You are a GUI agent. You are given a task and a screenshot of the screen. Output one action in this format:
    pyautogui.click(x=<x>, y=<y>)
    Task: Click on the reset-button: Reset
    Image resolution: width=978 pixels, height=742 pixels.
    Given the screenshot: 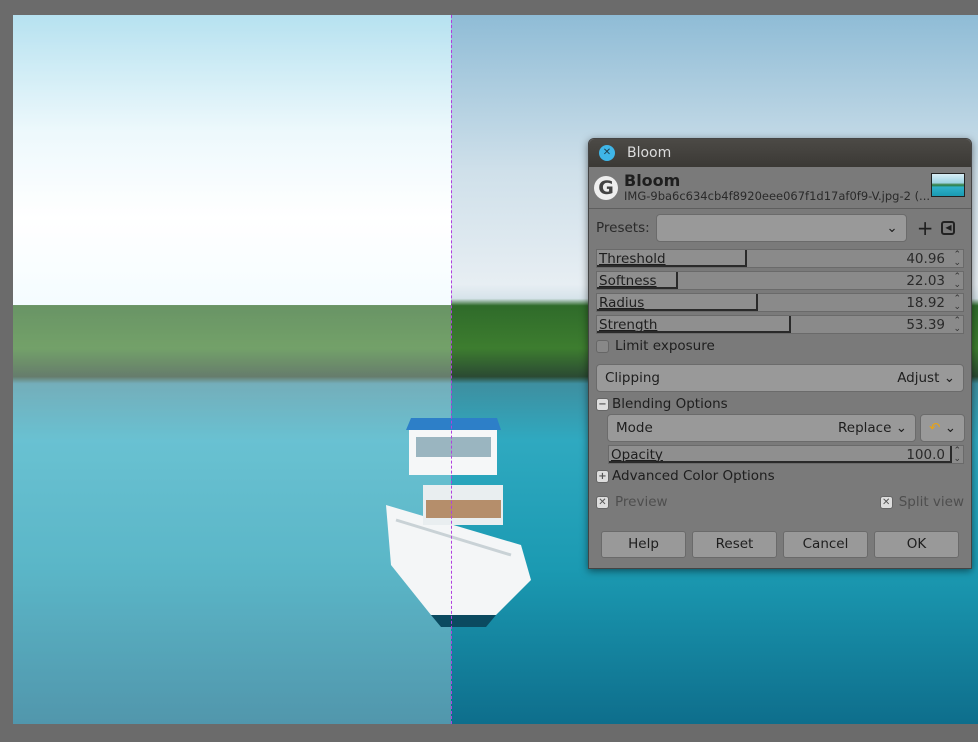 What is the action you would take?
    pyautogui.click(x=734, y=544)
    